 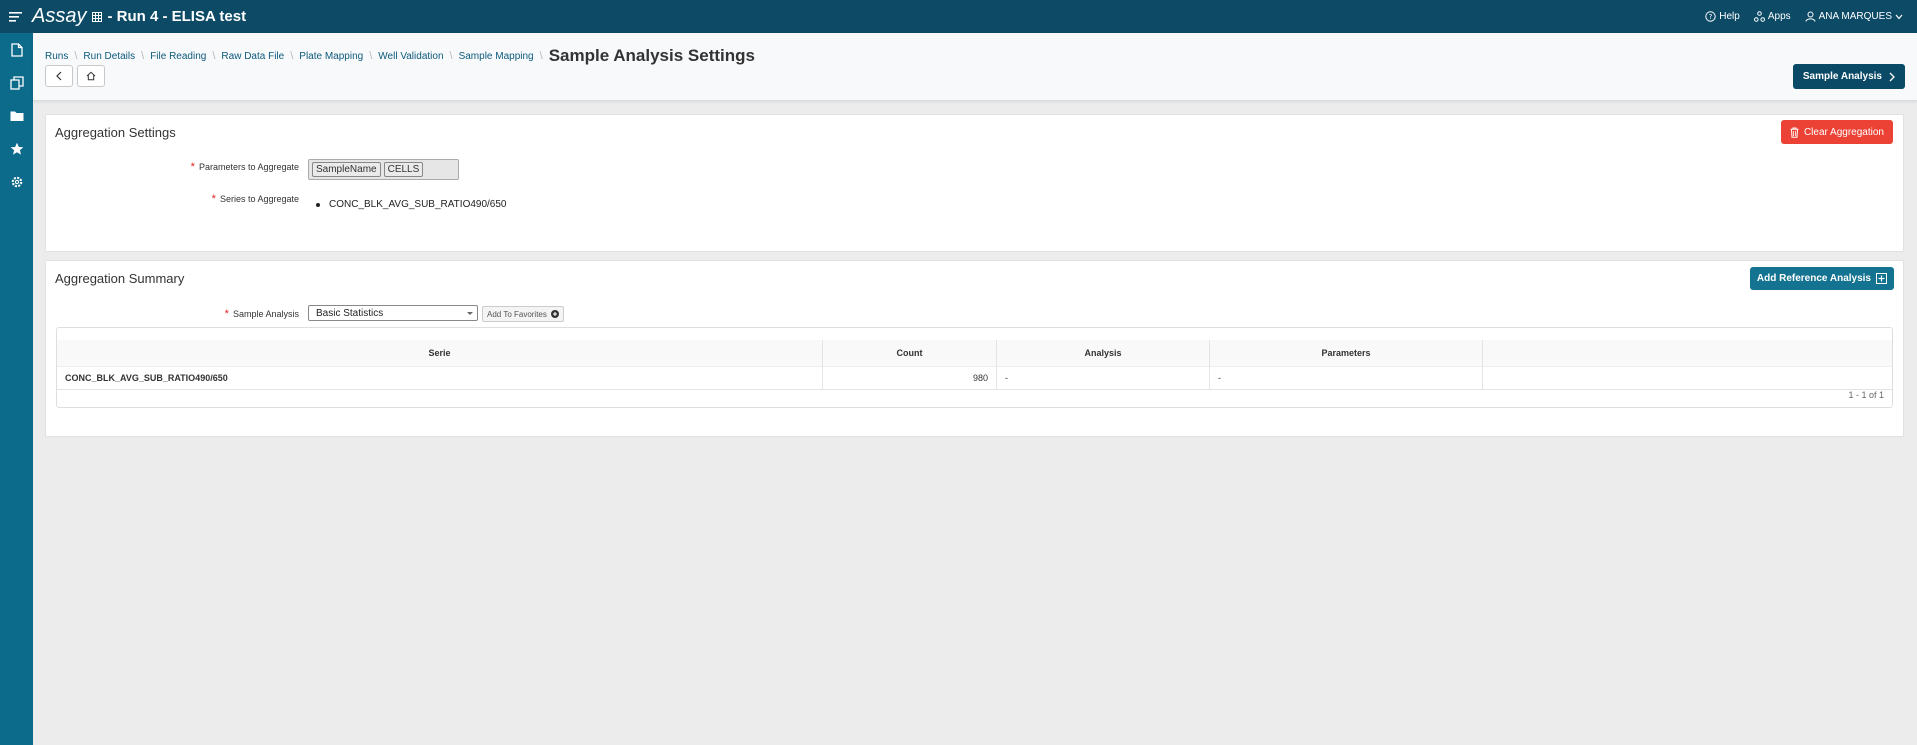 What do you see at coordinates (418, 204) in the screenshot?
I see `series-item: CONC_BLK_AVG_SUB_RATIO490/650` at bounding box center [418, 204].